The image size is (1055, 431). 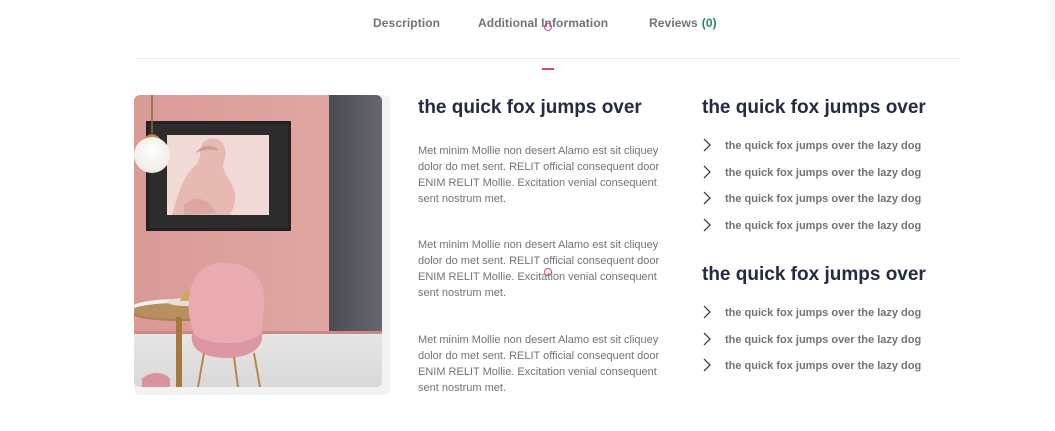 I want to click on description-title: the quick fox jumps over, so click(x=530, y=107).